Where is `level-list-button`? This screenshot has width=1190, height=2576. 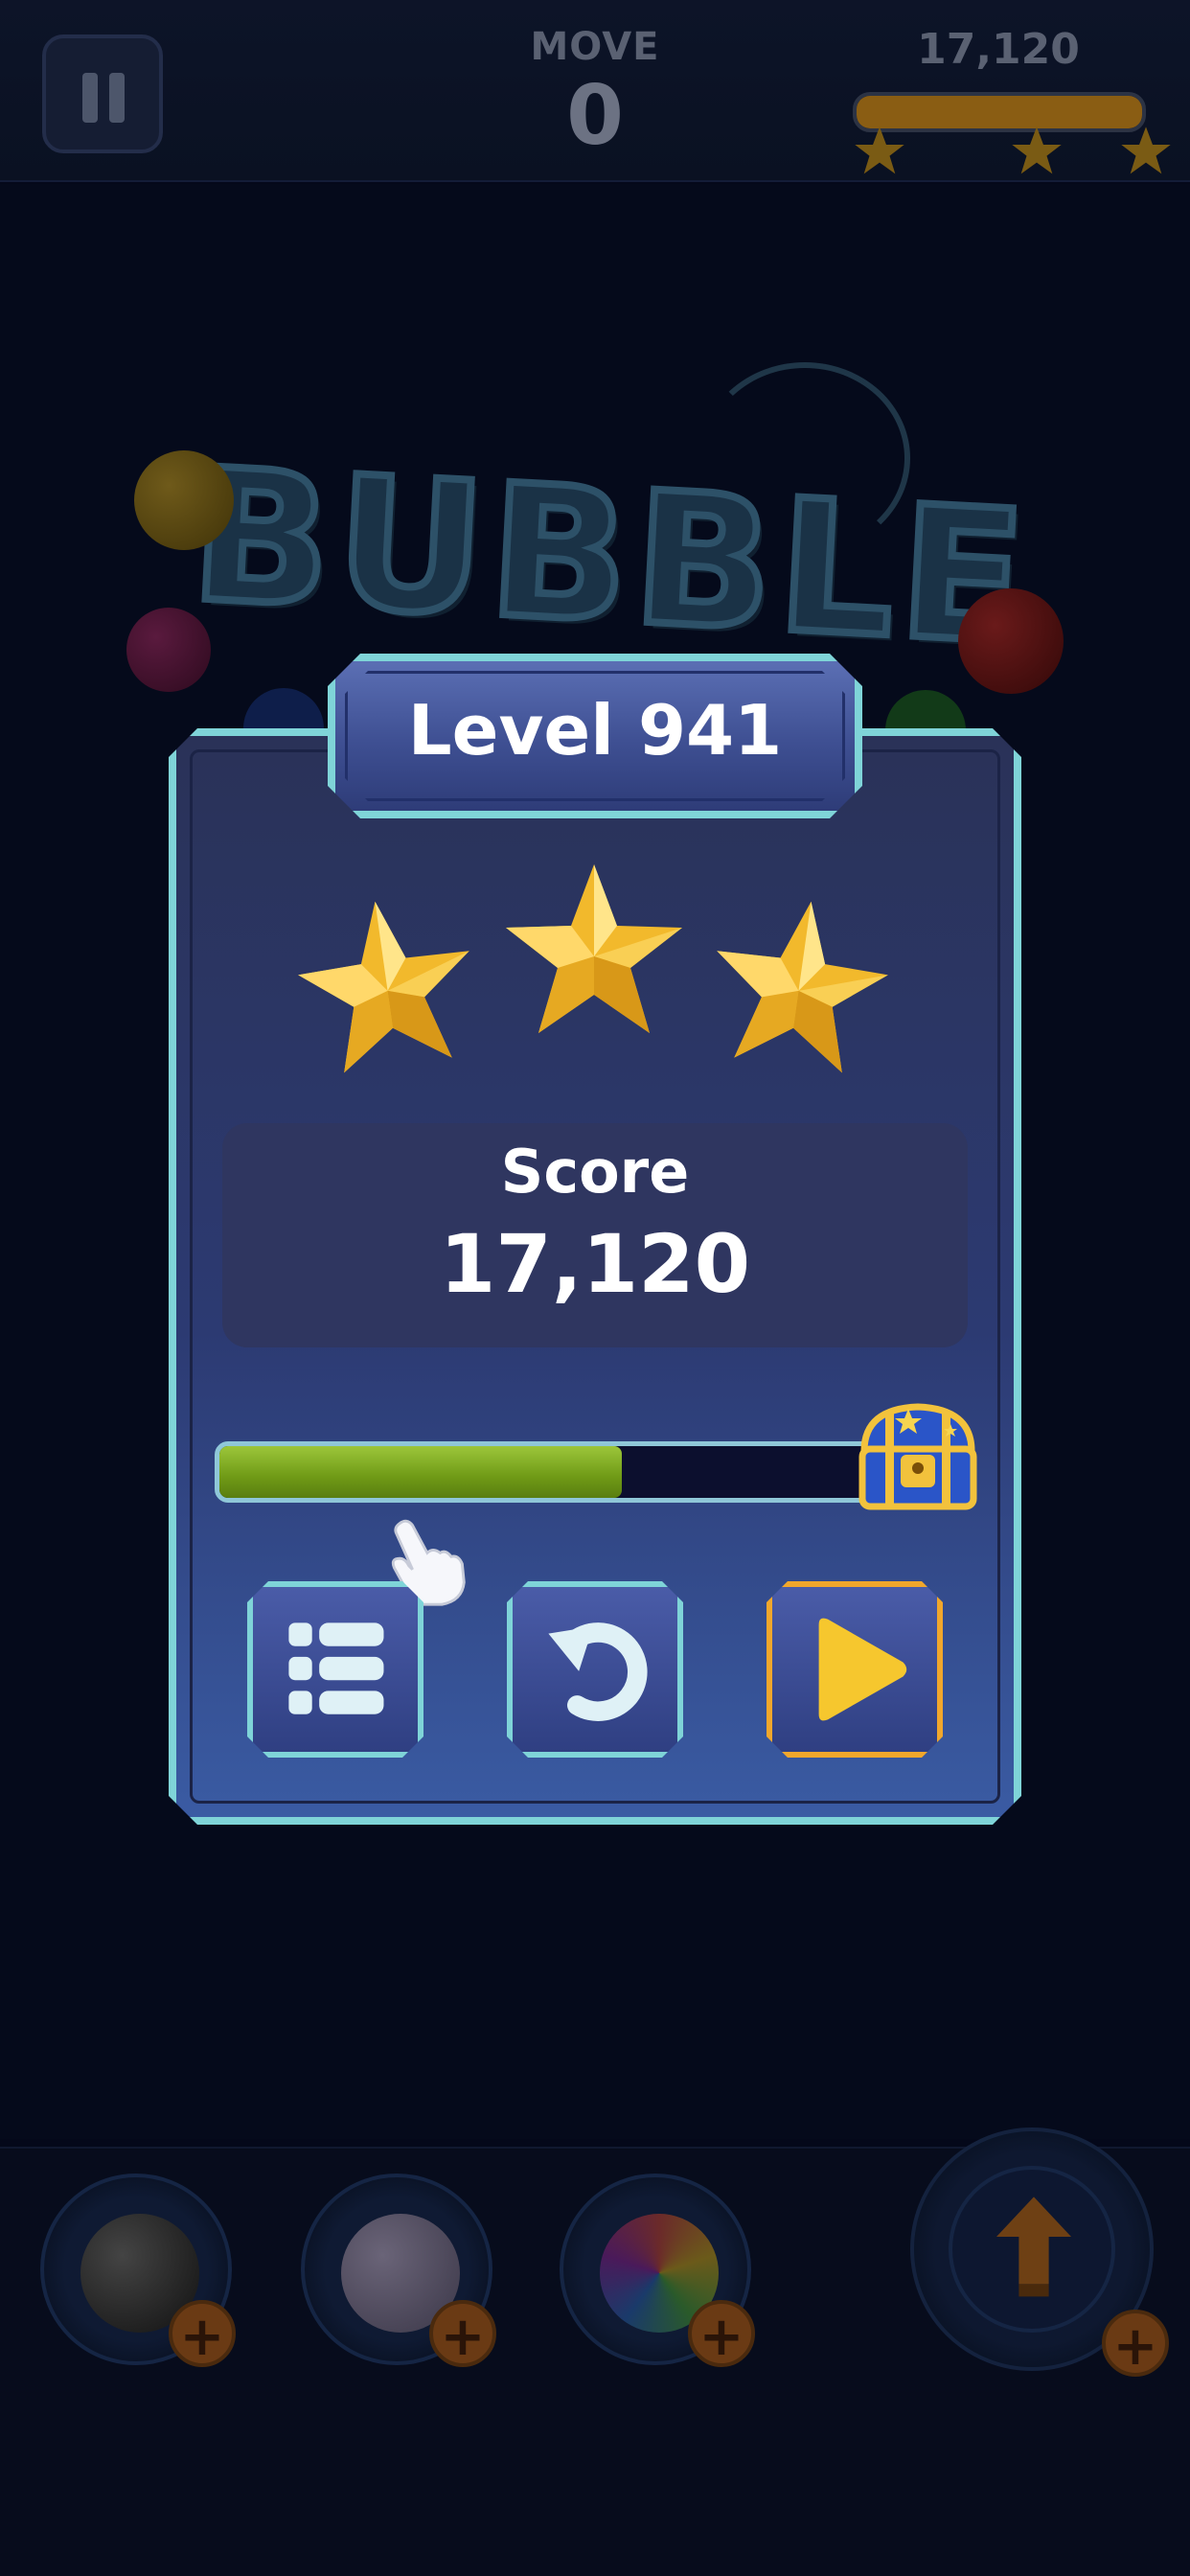
level-list-button is located at coordinates (335, 1669).